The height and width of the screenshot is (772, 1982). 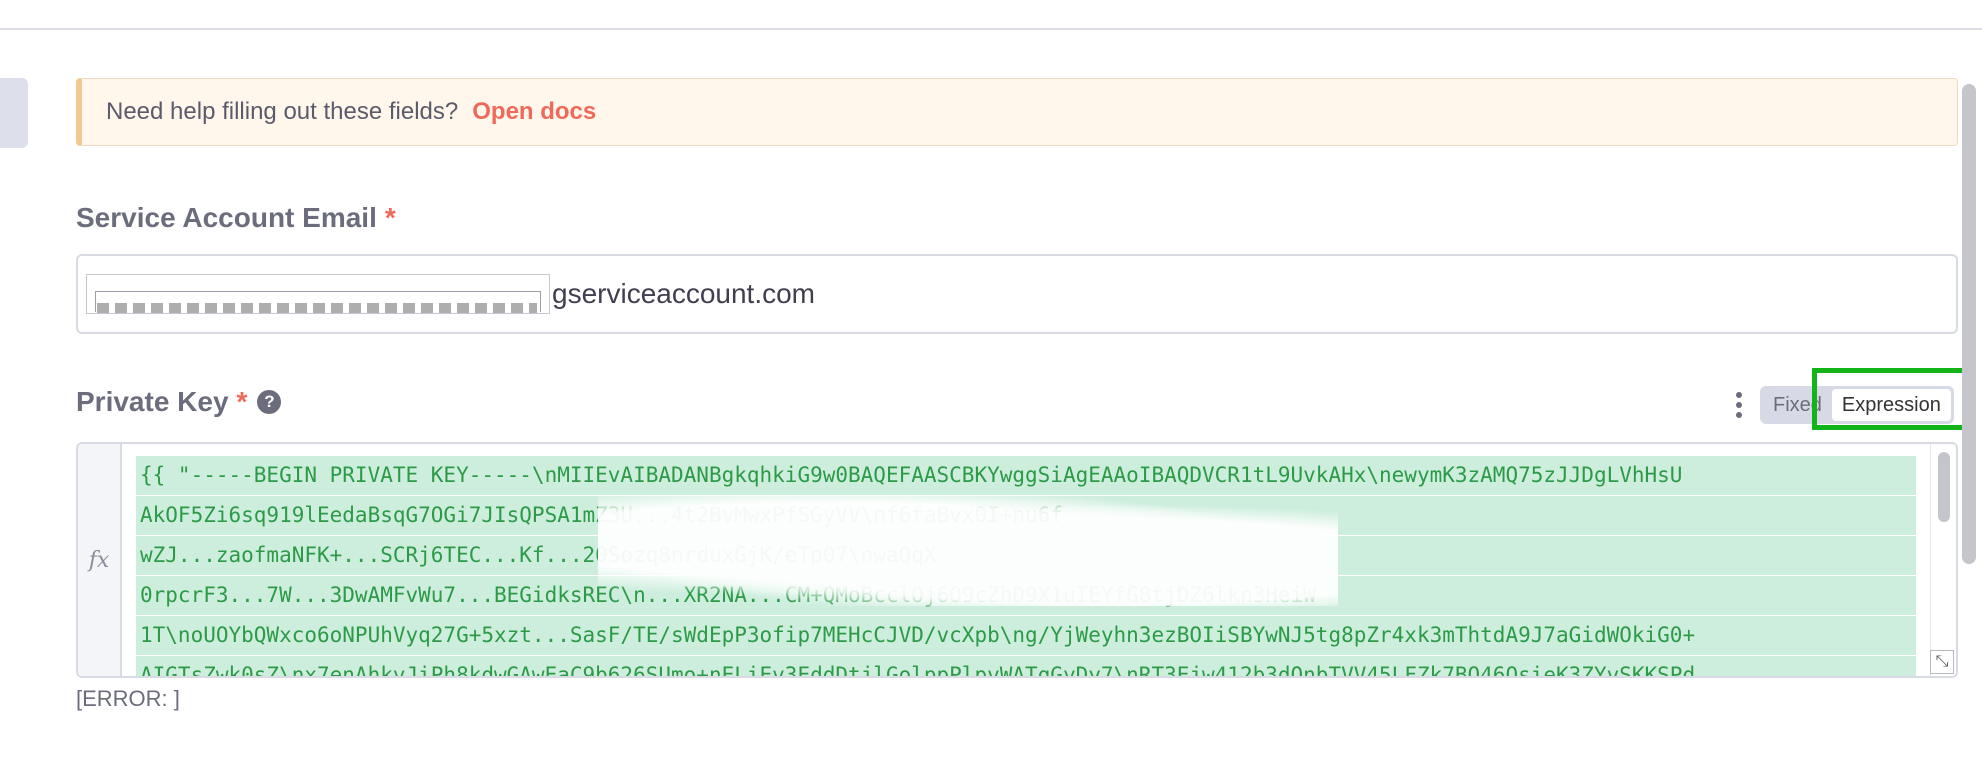 What do you see at coordinates (1017, 294) in the screenshot?
I see `service-account-email-input: gserviceaccount.com` at bounding box center [1017, 294].